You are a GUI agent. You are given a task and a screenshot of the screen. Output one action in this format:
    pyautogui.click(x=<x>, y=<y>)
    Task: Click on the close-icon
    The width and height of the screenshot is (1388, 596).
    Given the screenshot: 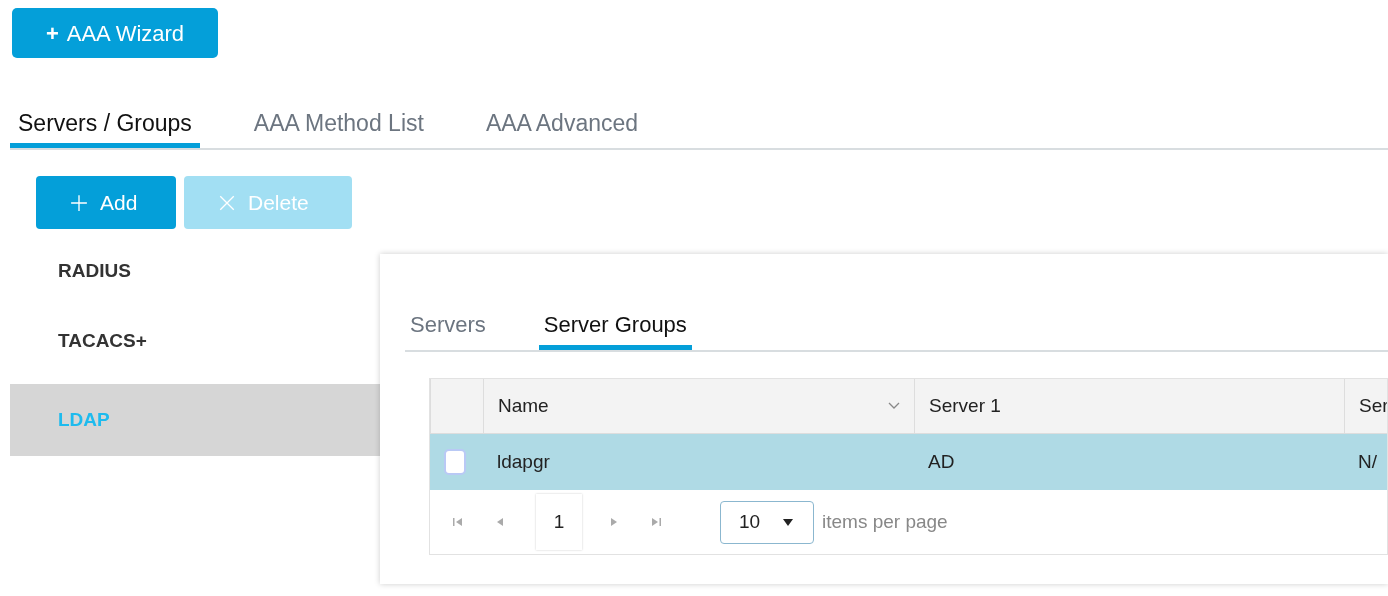 What is the action you would take?
    pyautogui.click(x=227, y=202)
    